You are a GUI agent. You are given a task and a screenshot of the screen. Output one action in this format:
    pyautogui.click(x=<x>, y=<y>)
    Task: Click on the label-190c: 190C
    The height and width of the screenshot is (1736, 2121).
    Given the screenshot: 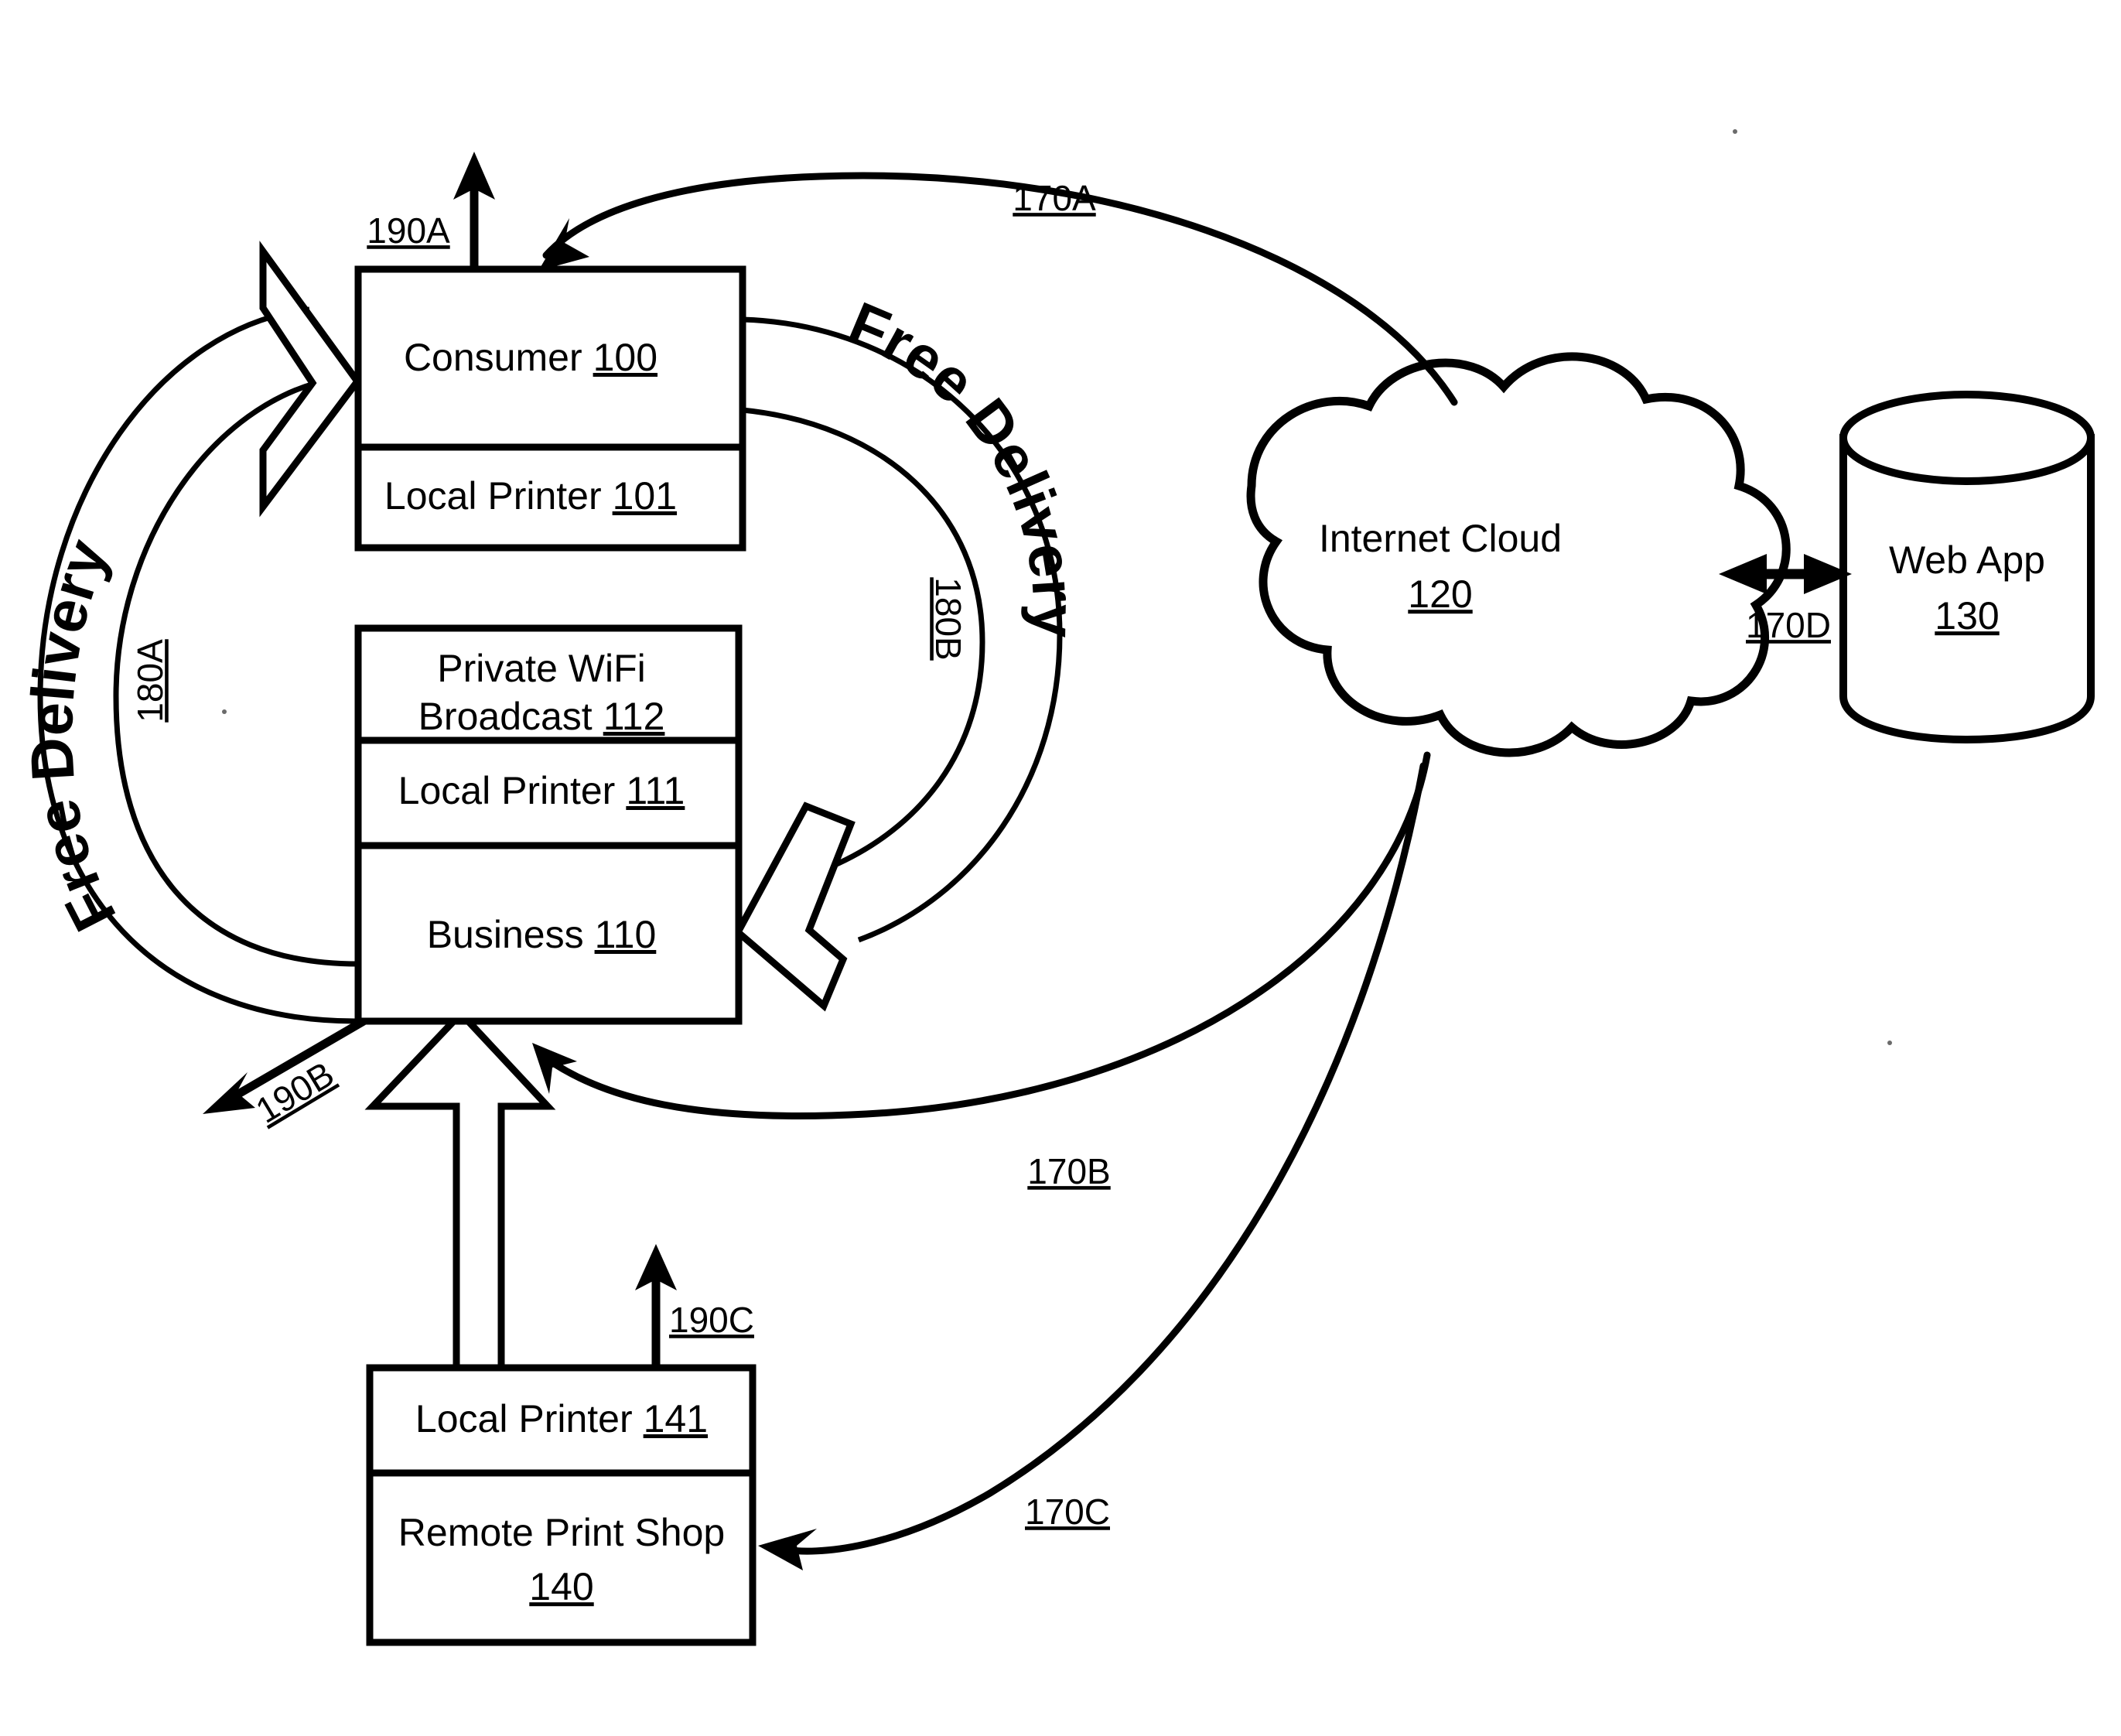 What is the action you would take?
    pyautogui.click(x=711, y=1320)
    